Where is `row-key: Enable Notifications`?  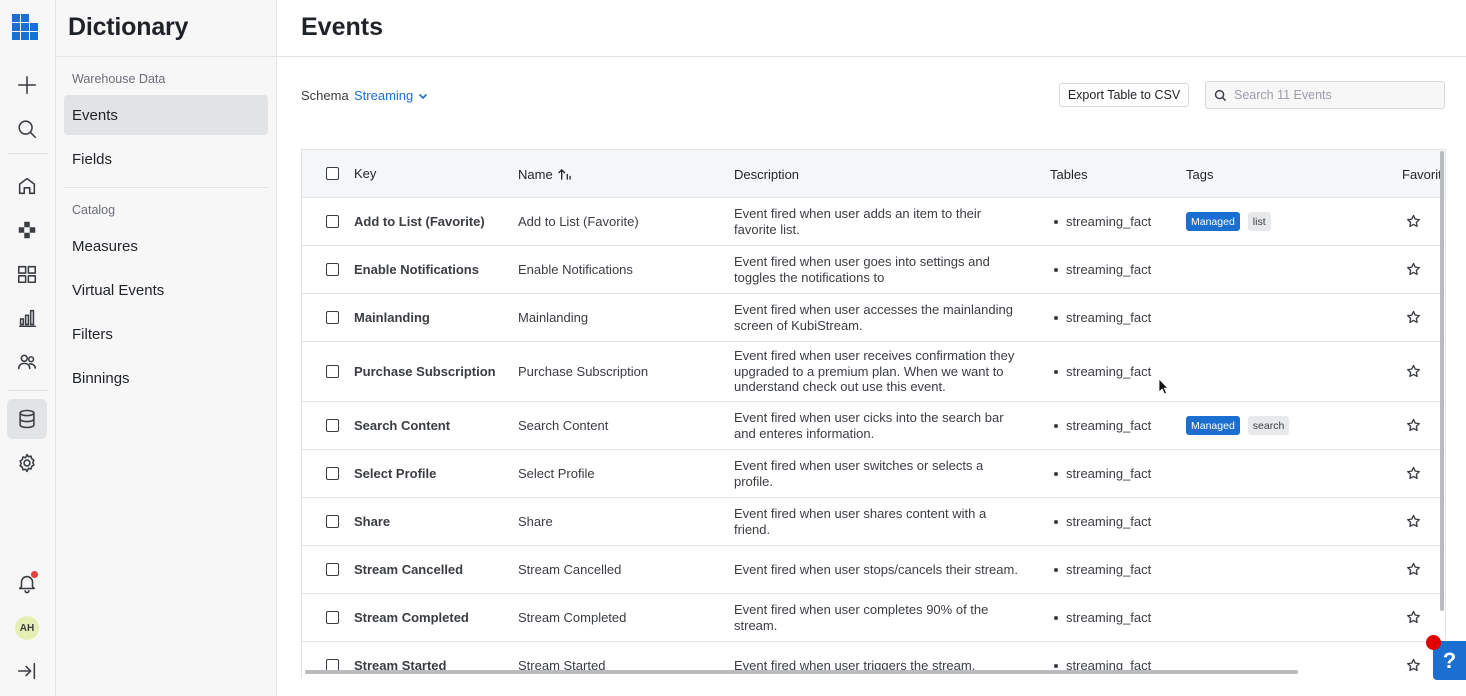 row-key: Enable Notifications is located at coordinates (416, 269).